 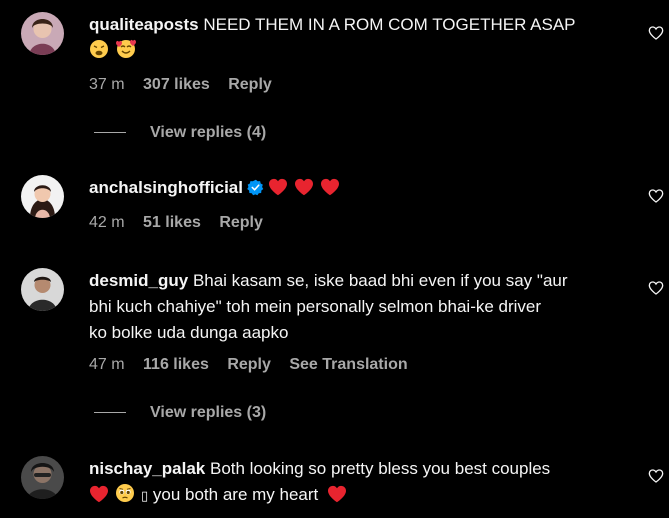 I want to click on missing-glyph: ▯, so click(x=145, y=496).